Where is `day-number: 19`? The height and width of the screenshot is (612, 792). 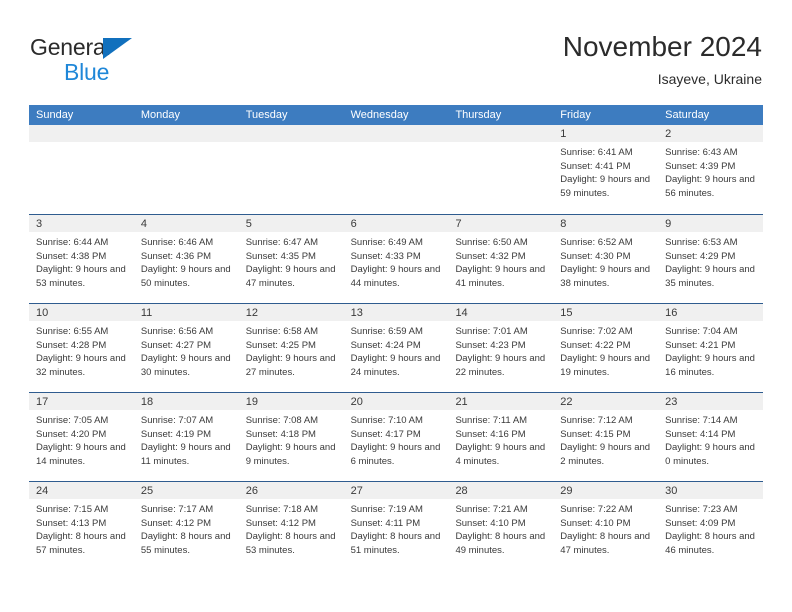
day-number: 19 is located at coordinates (291, 401).